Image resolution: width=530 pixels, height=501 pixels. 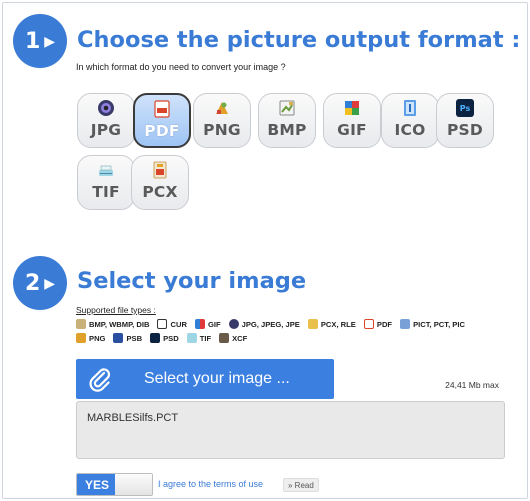 I want to click on type-pict: PICT, PCT, PIC, so click(x=432, y=324).